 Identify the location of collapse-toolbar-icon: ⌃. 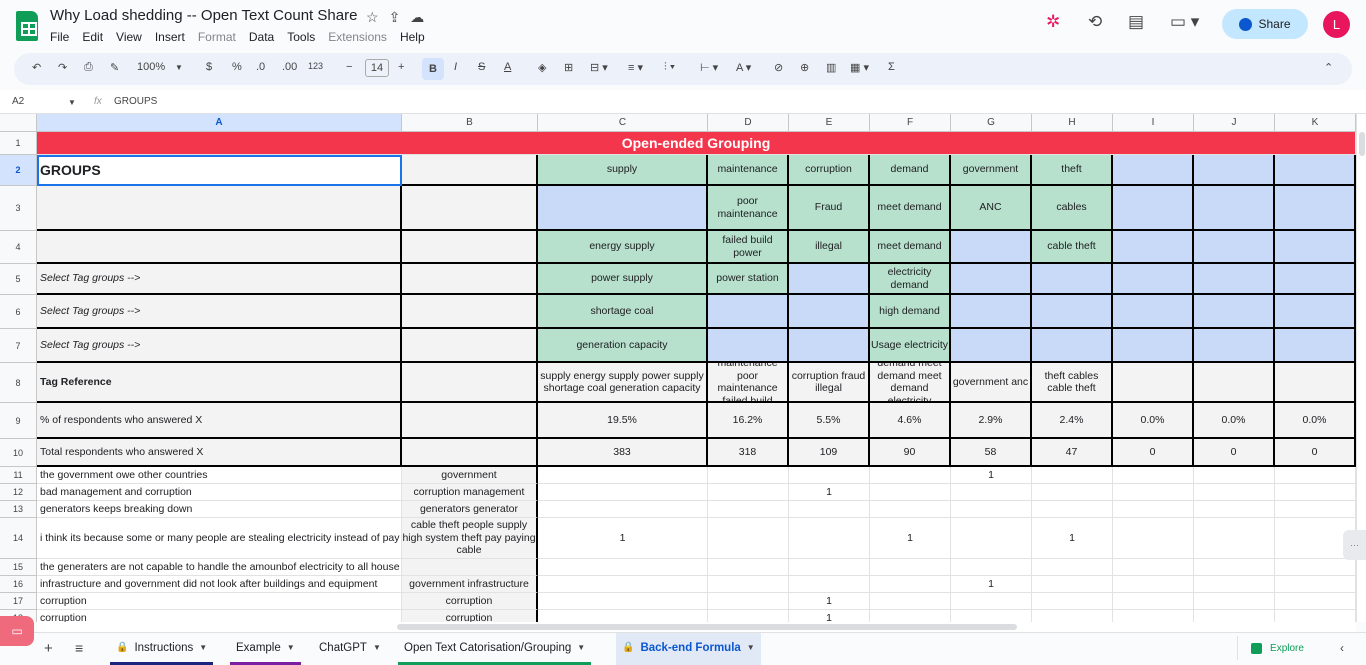
(1328, 67).